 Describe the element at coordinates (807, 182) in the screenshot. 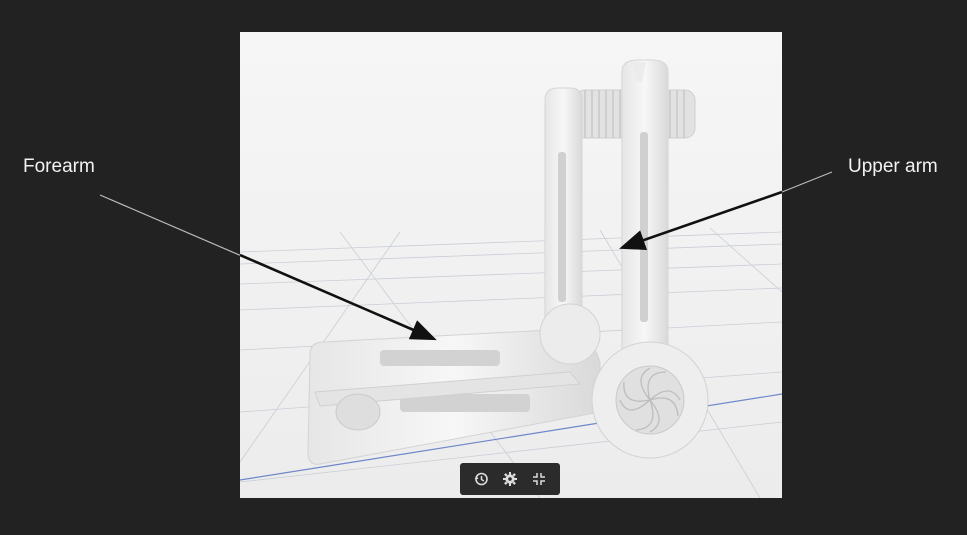

I see `upper-arm-arrow-tail` at that location.